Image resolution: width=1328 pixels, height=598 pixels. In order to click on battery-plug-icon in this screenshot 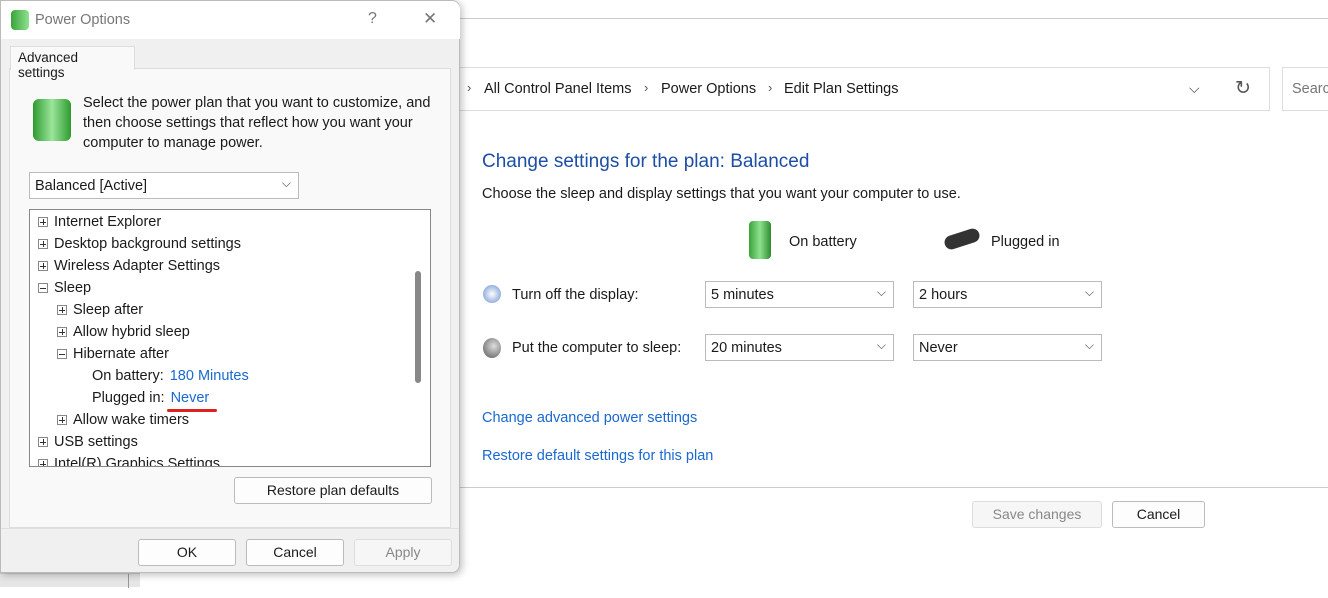, I will do `click(52, 120)`.